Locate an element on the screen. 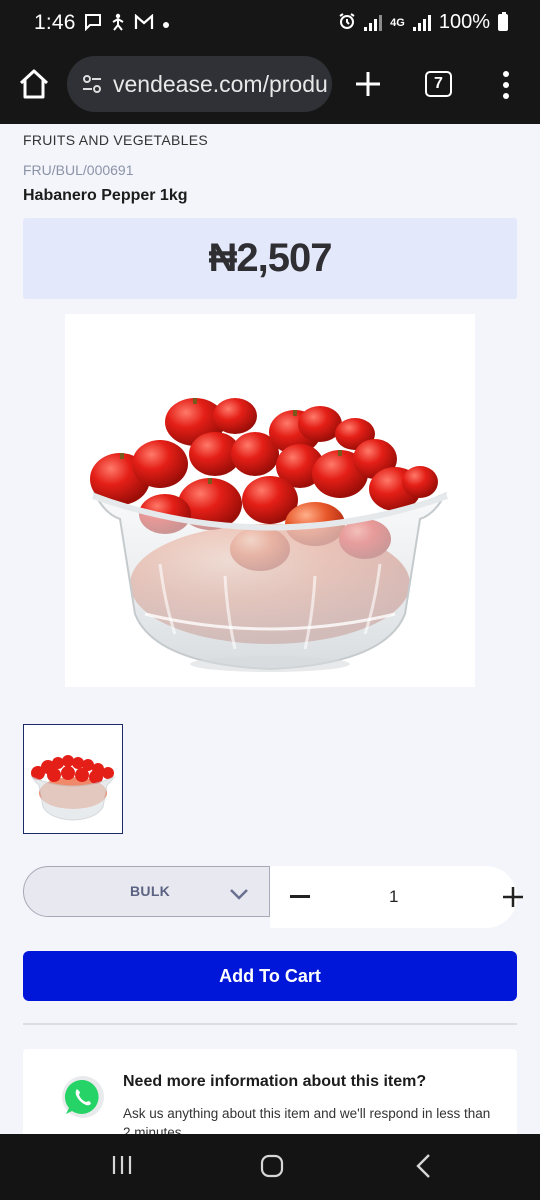  home-button is located at coordinates (34, 84).